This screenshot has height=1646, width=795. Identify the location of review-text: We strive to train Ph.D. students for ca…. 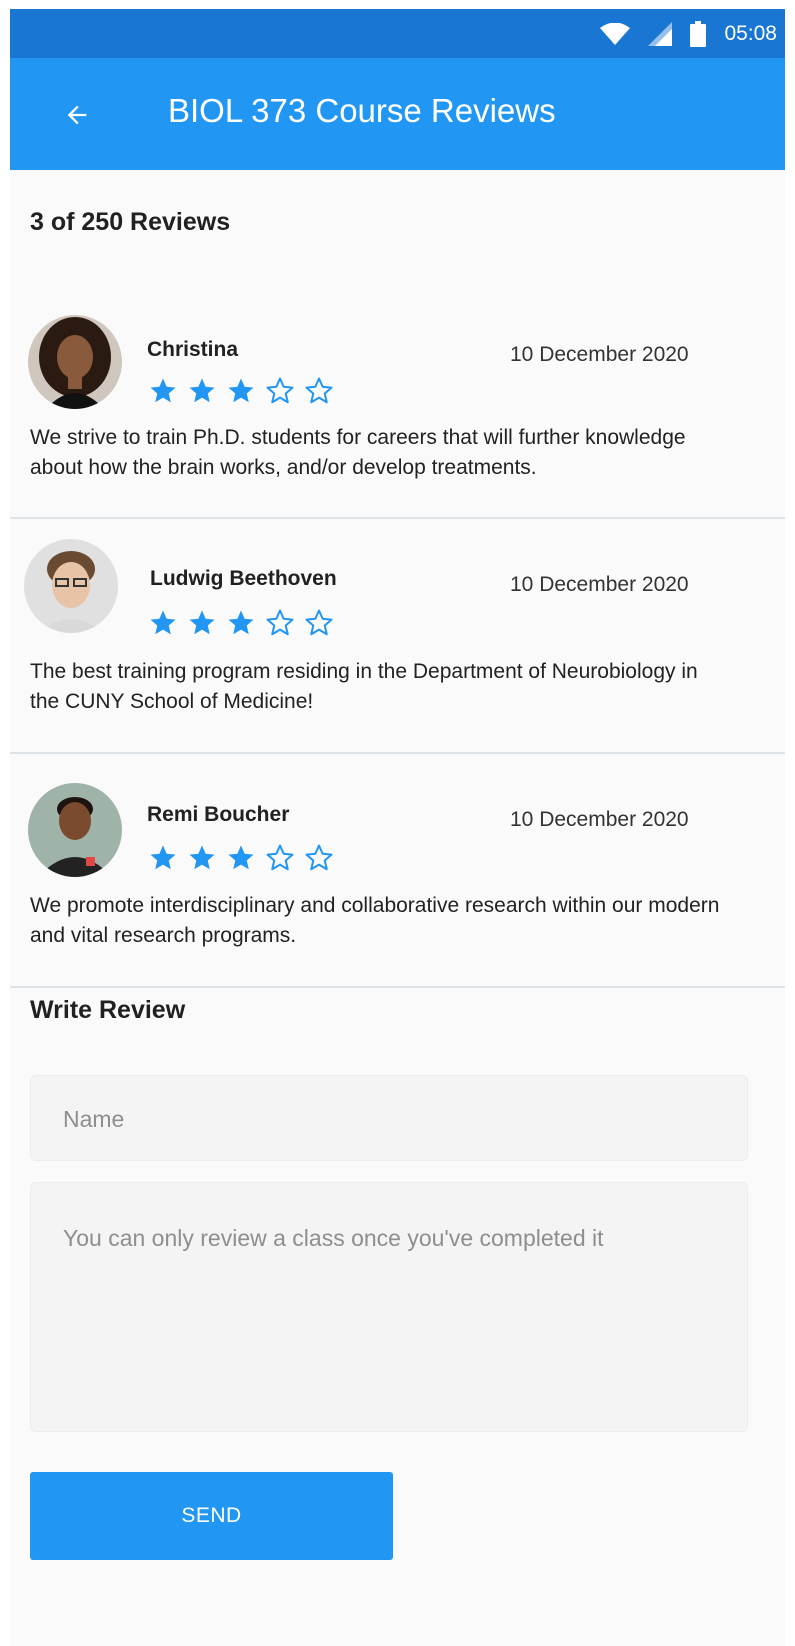
(358, 452).